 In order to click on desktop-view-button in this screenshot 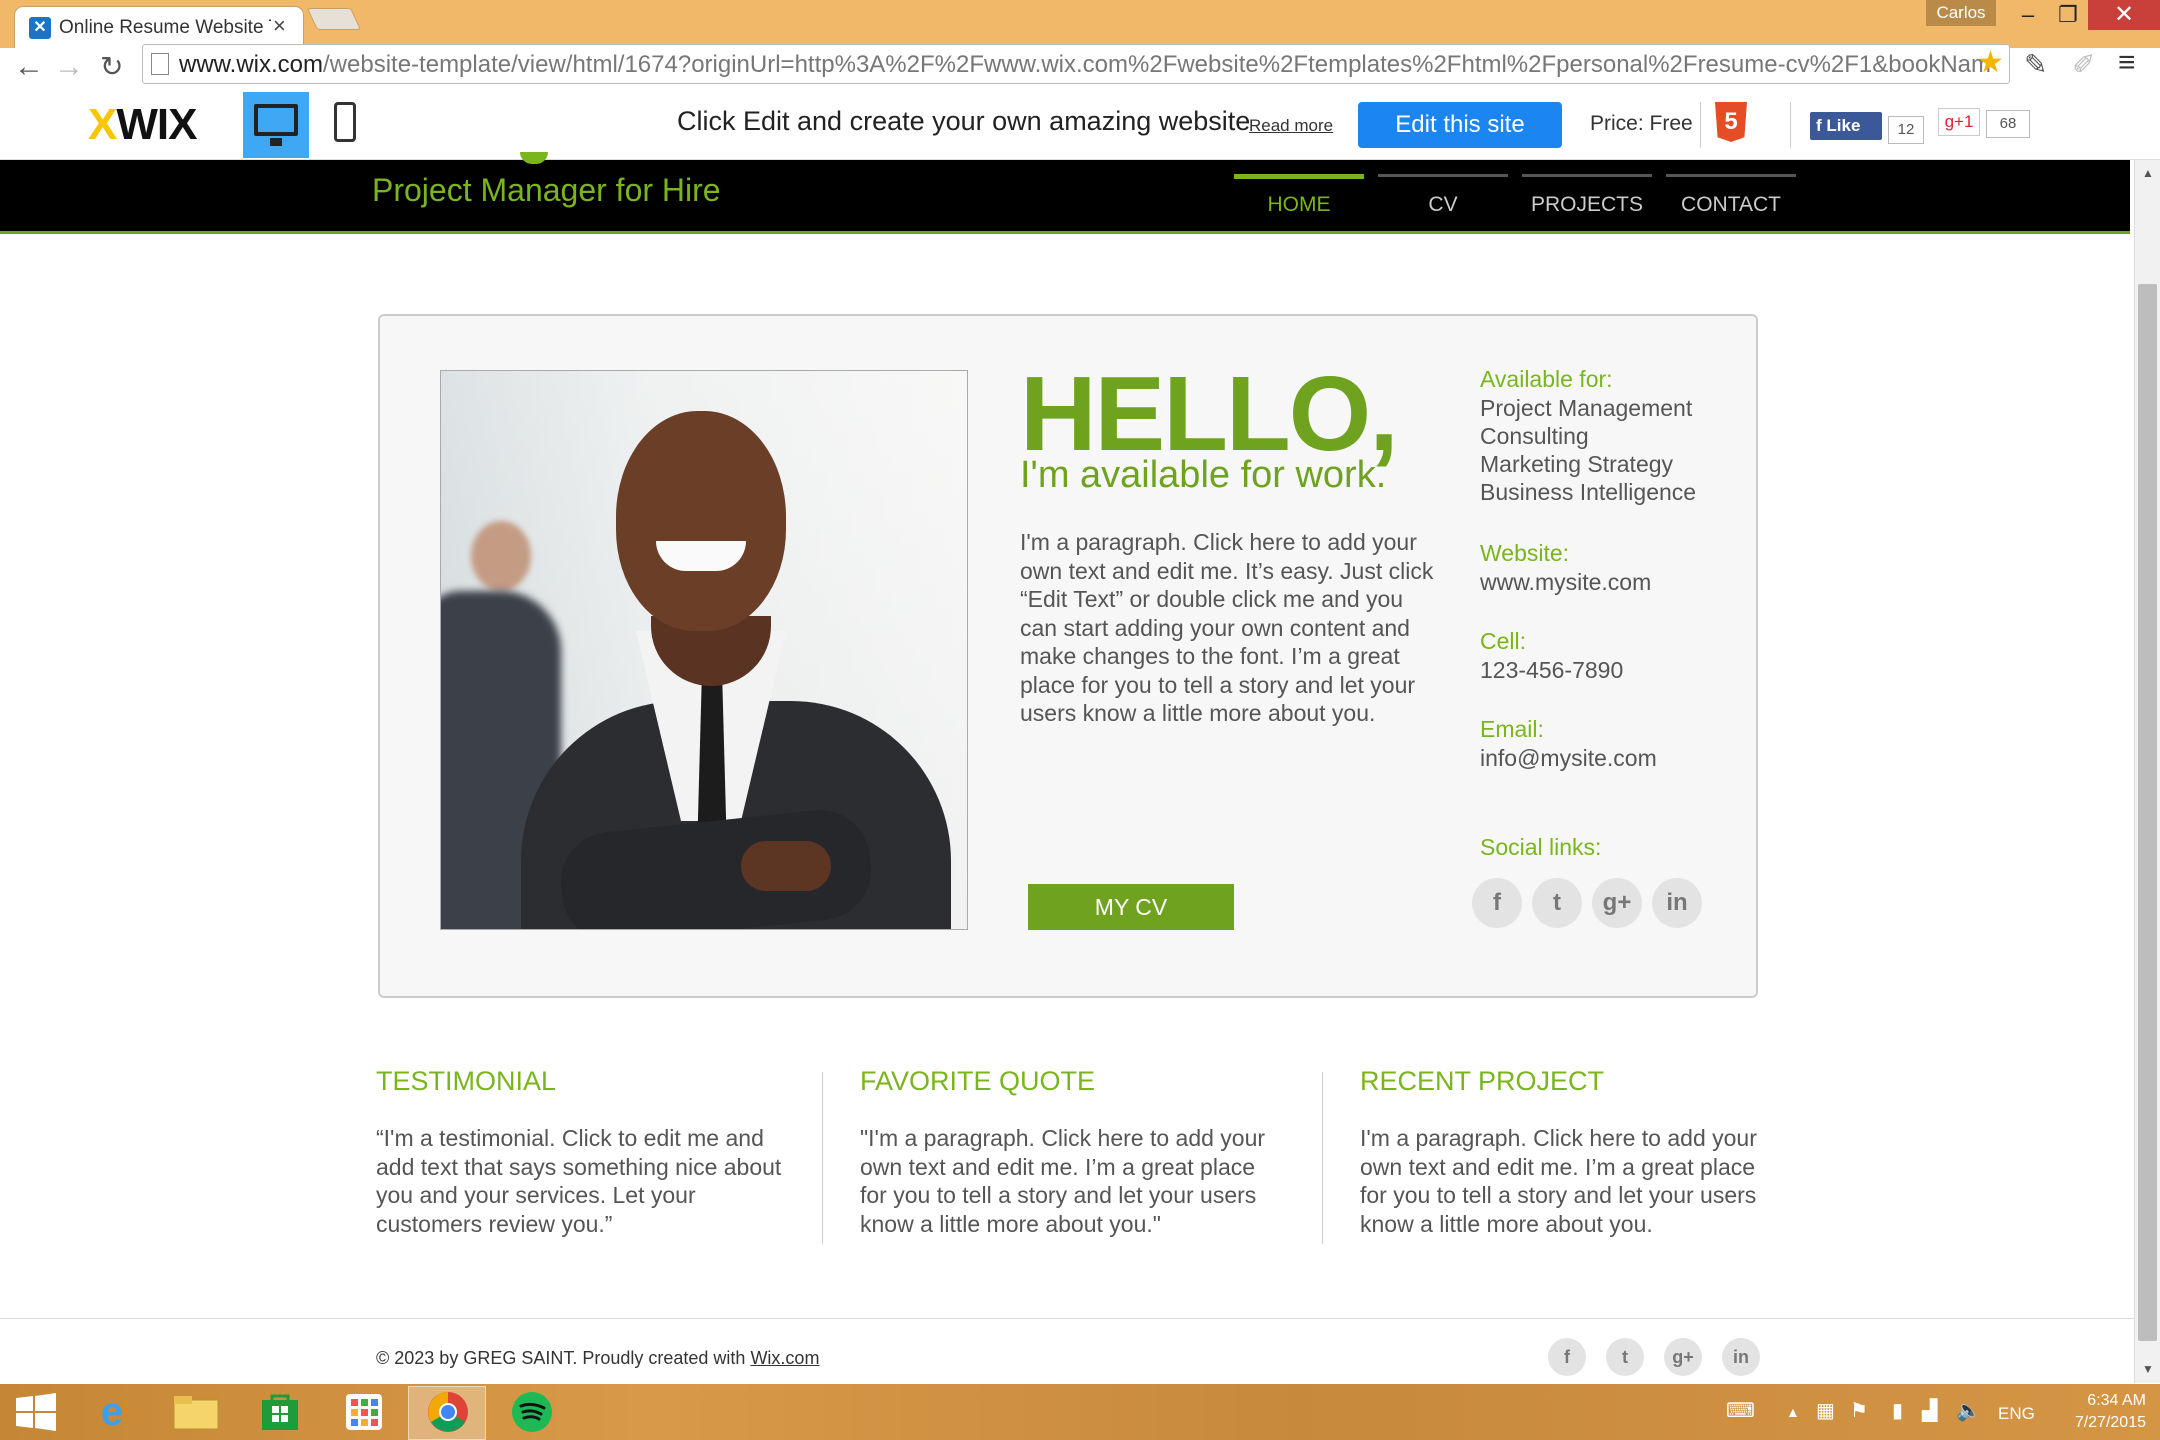, I will do `click(276, 125)`.